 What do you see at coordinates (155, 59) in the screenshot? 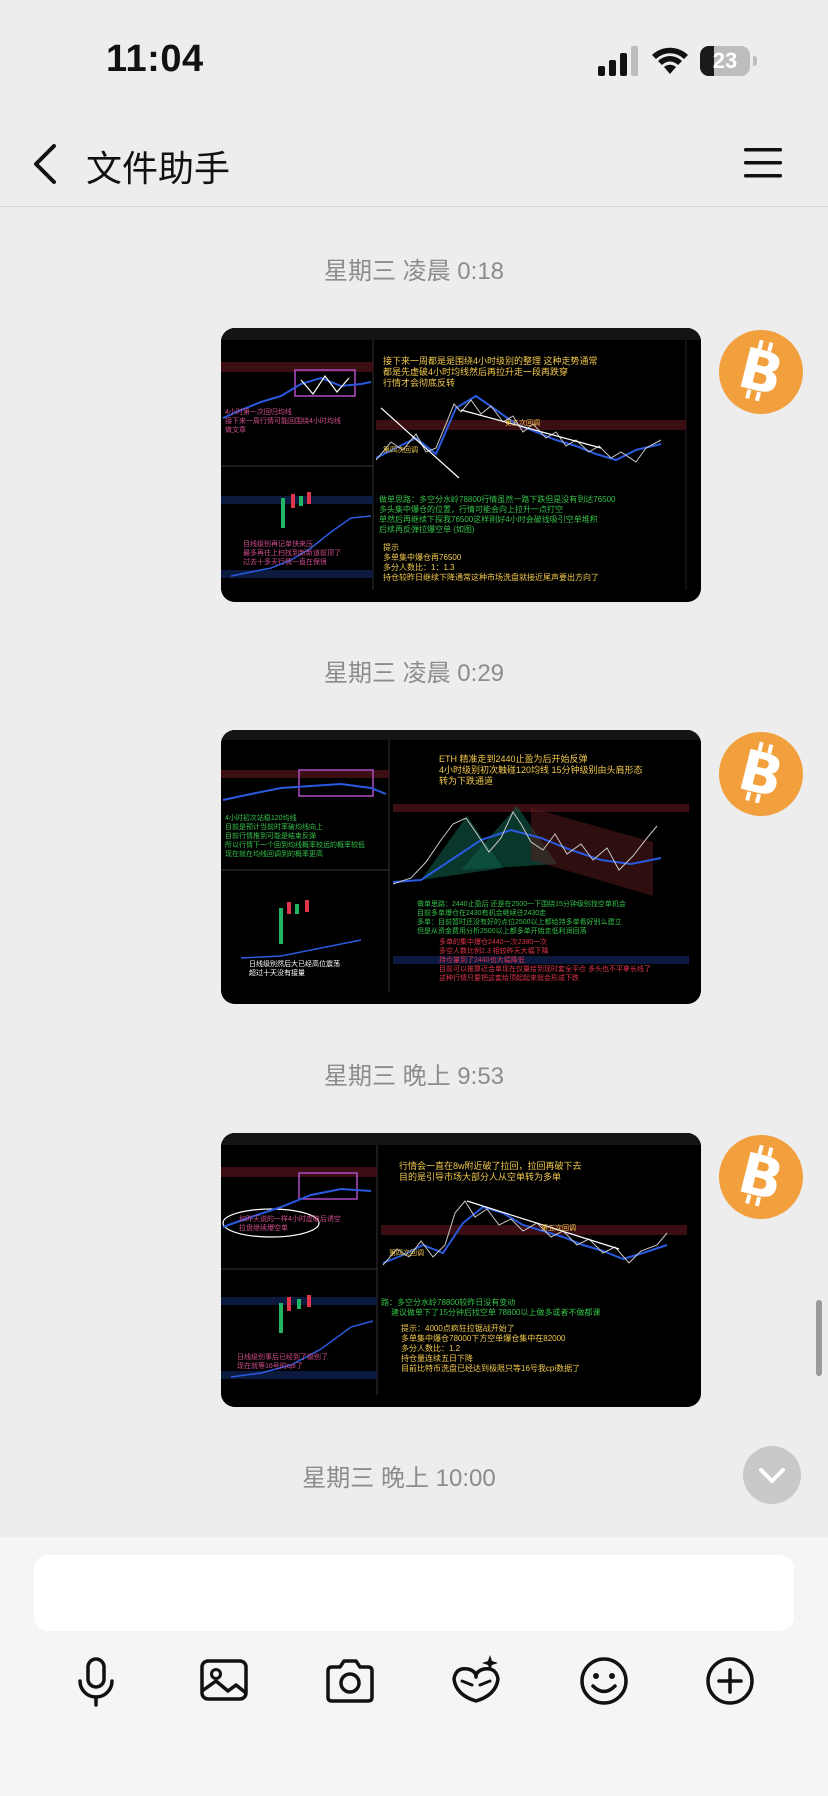
I see `status-time: 11:04` at bounding box center [155, 59].